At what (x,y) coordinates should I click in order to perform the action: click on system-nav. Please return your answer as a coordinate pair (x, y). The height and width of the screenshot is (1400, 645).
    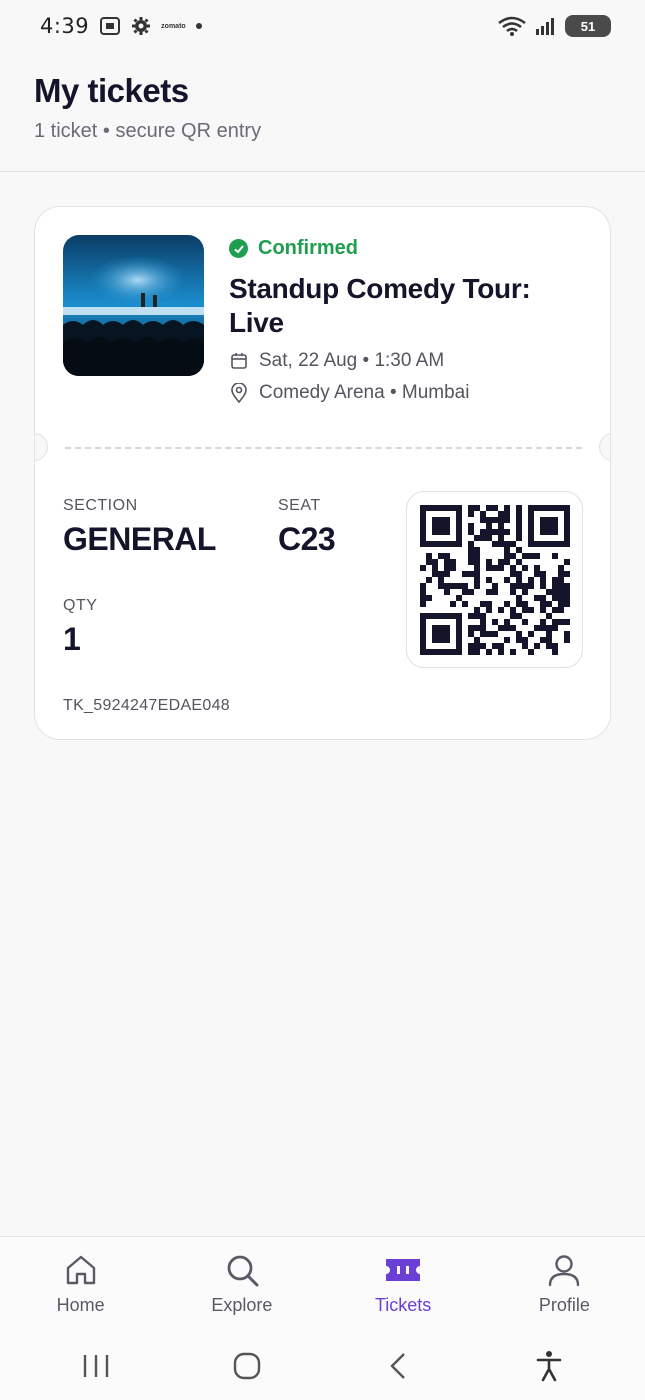
    Looking at the image, I should click on (322, 1366).